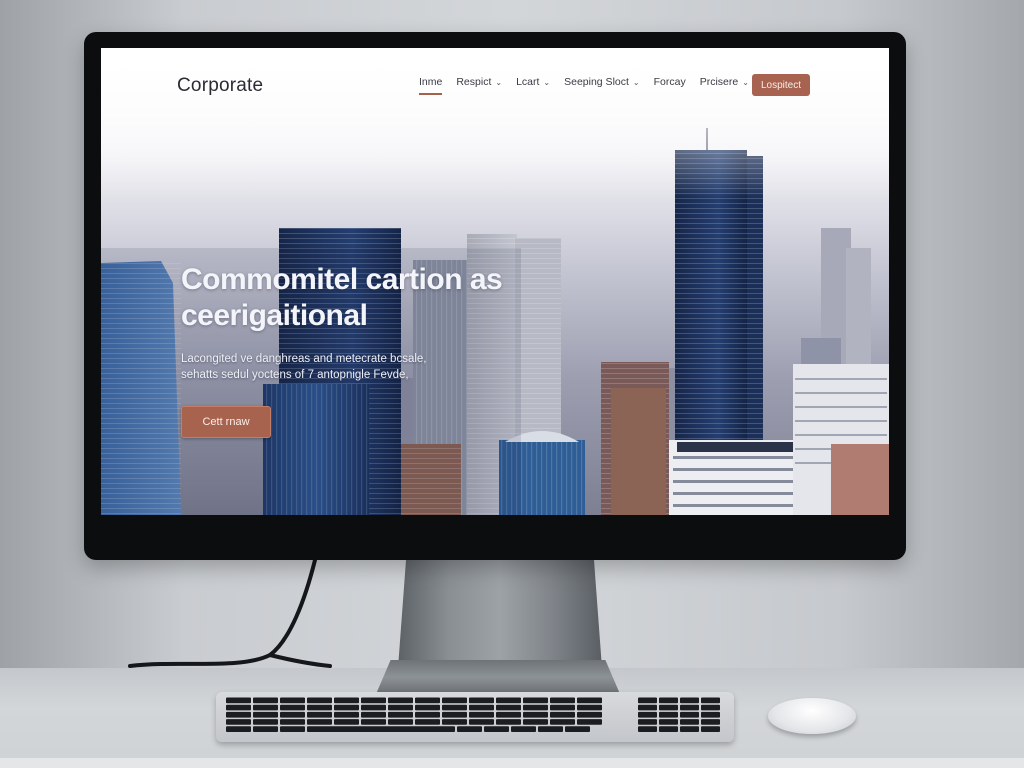  Describe the element at coordinates (596, 82) in the screenshot. I see `nav-item-label: Seeping Sloct` at that location.